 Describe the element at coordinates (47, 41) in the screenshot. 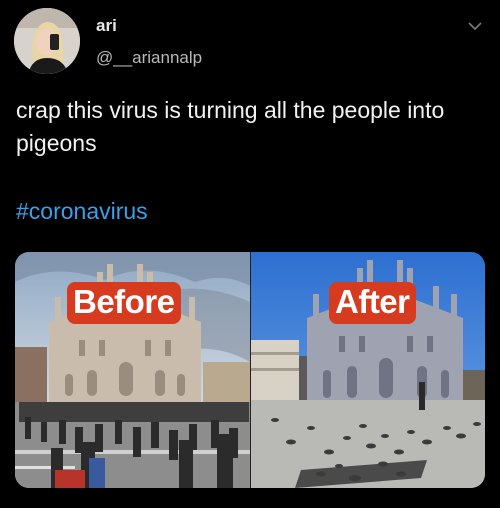

I see `avatar` at that location.